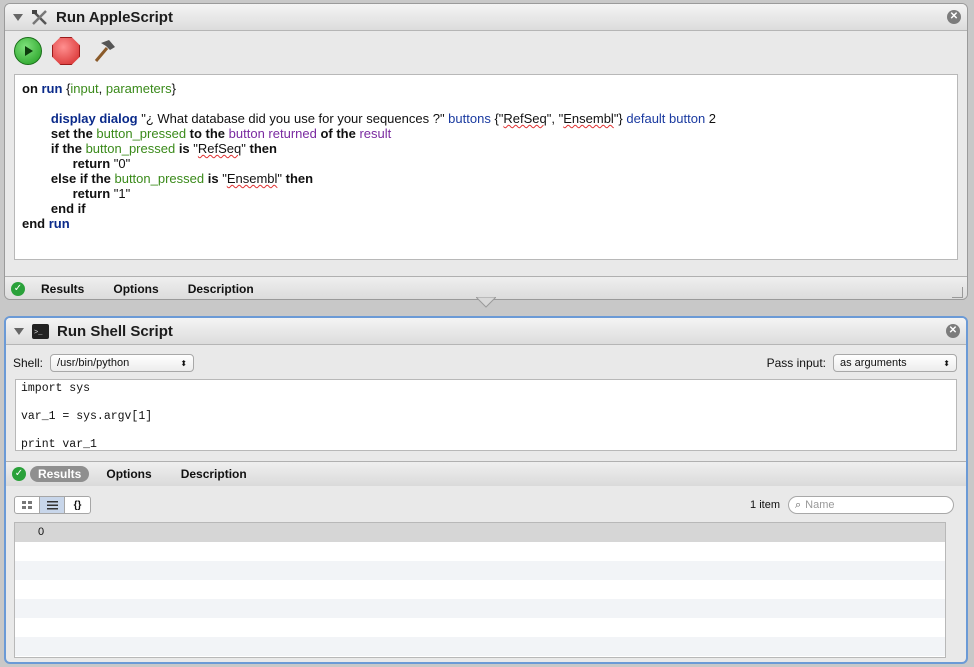 This screenshot has height=667, width=974. I want to click on hammer-icon, so click(104, 51).